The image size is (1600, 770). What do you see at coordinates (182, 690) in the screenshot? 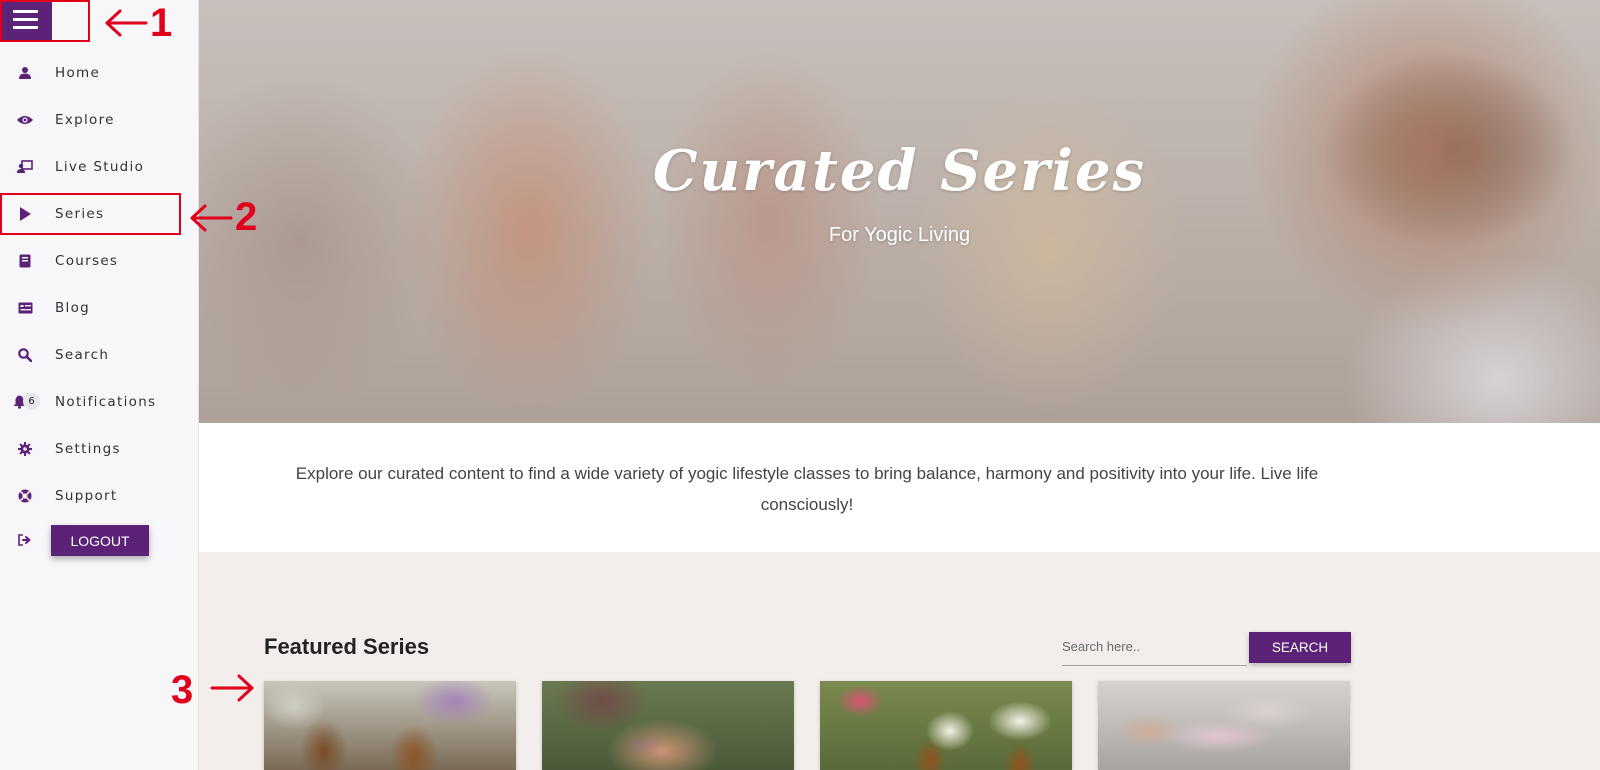
I see `annotation-label-3: 3` at bounding box center [182, 690].